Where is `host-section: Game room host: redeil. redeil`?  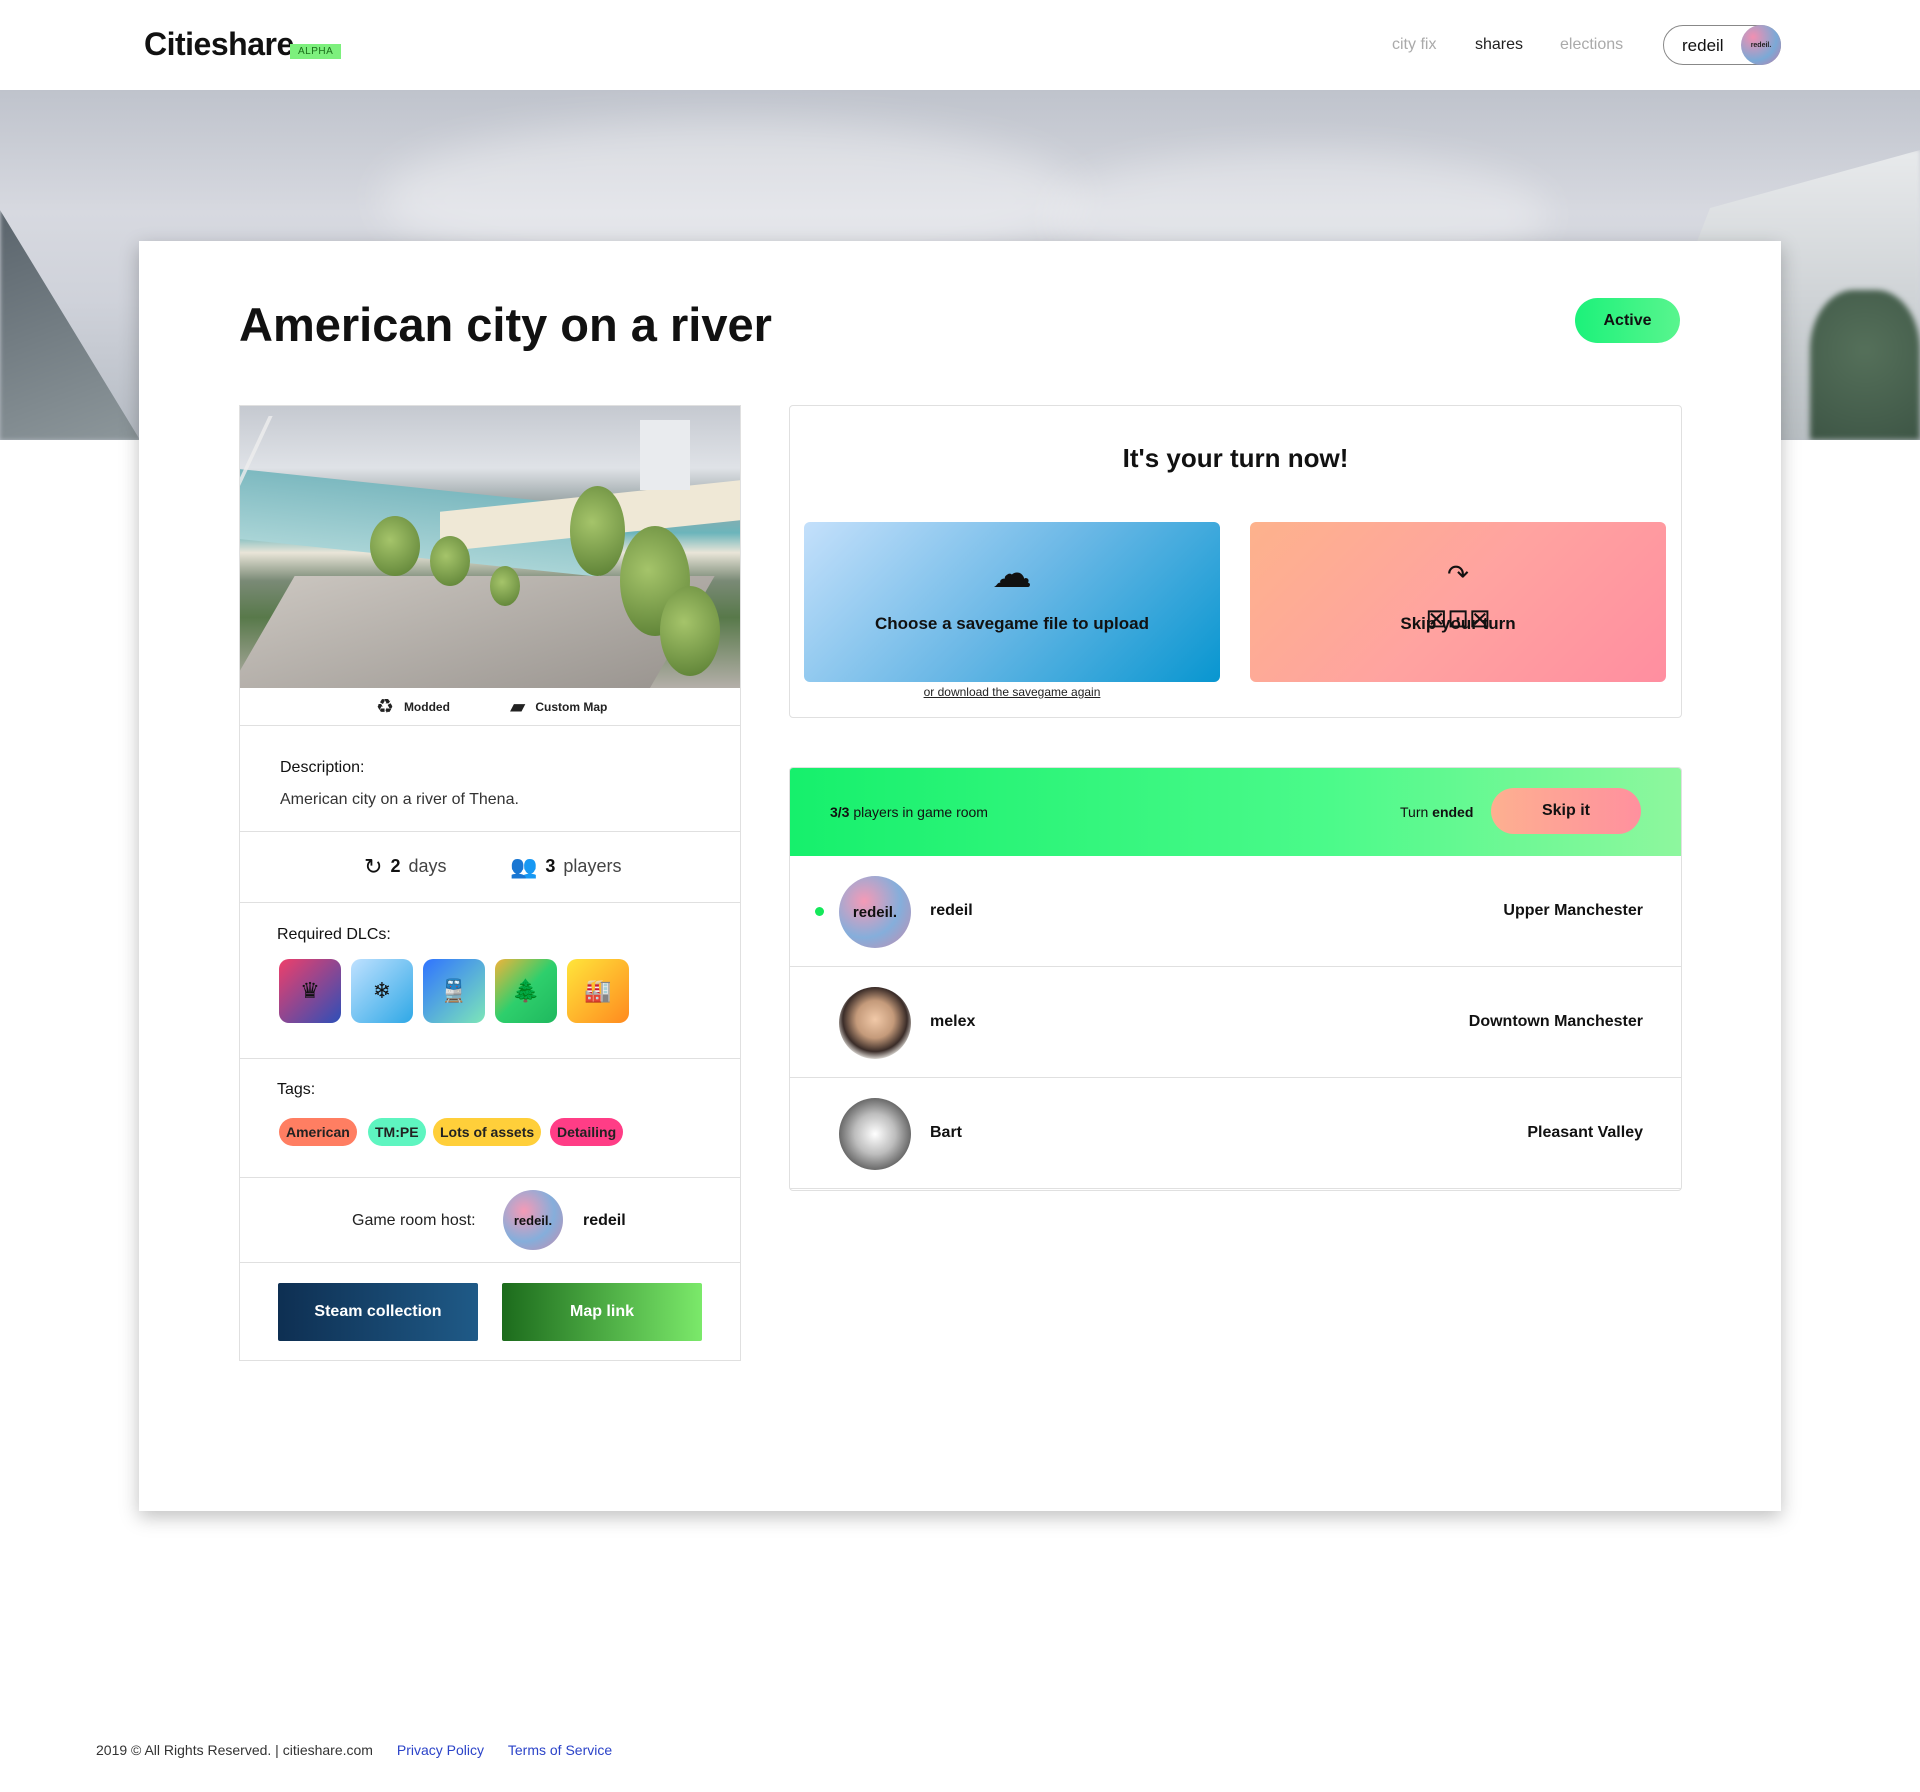 host-section: Game room host: redeil. redeil is located at coordinates (490, 1220).